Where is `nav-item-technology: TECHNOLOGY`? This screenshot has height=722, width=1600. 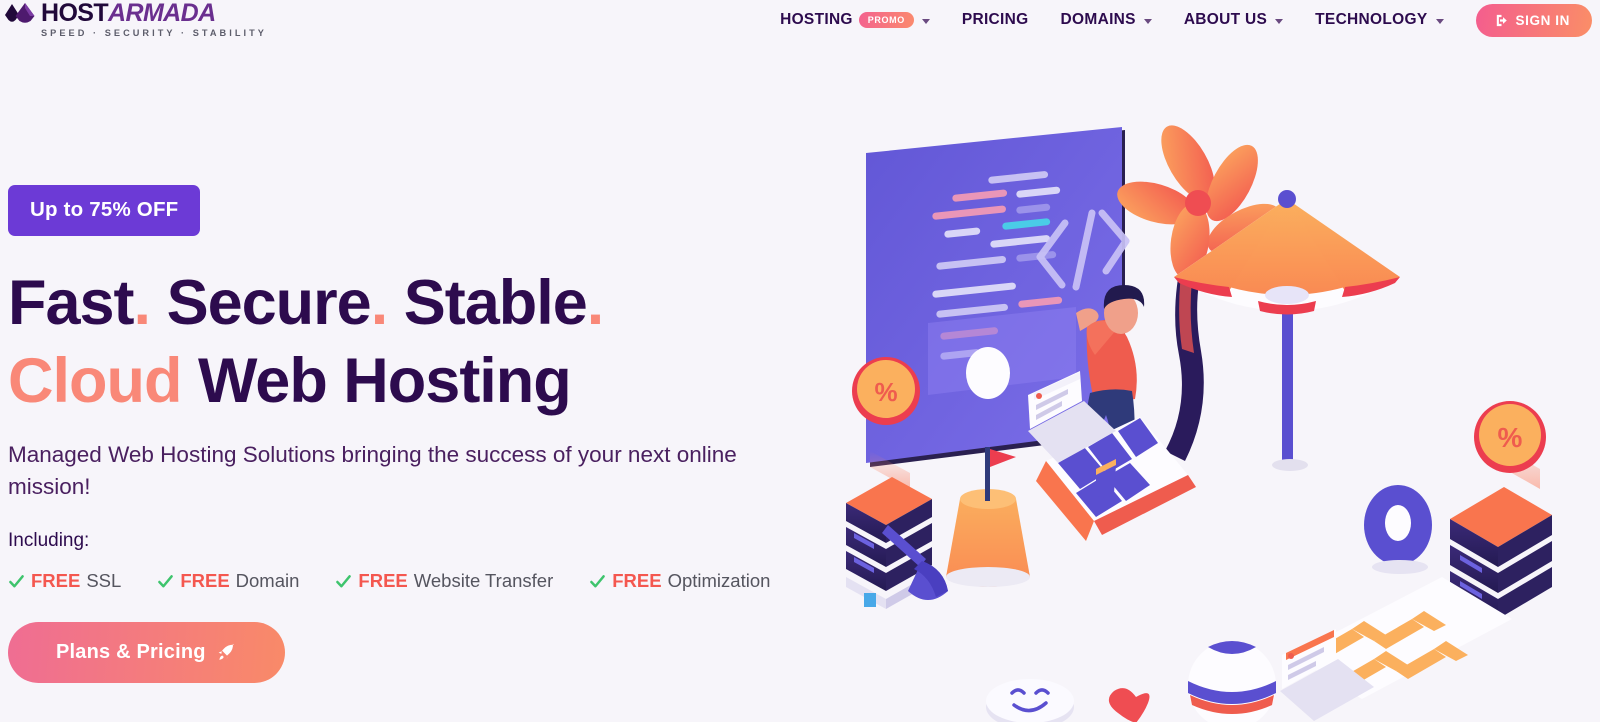
nav-item-technology: TECHNOLOGY is located at coordinates (1379, 20).